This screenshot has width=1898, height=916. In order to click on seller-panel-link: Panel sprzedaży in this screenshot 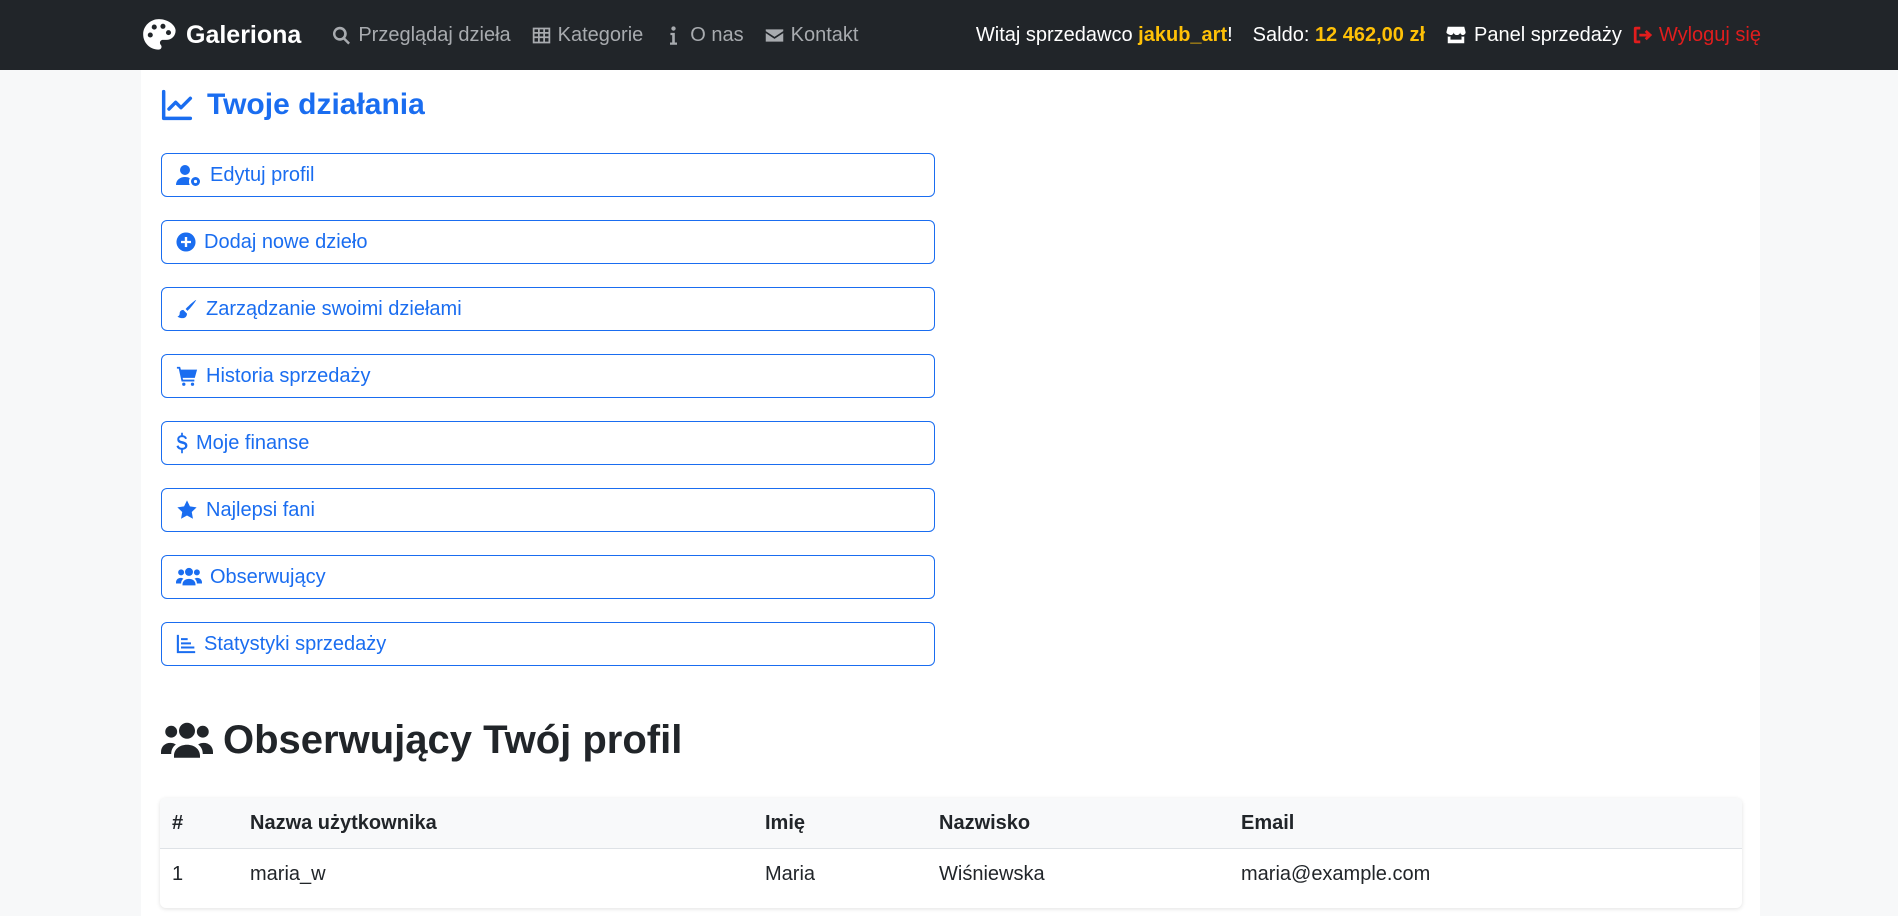, I will do `click(1533, 35)`.